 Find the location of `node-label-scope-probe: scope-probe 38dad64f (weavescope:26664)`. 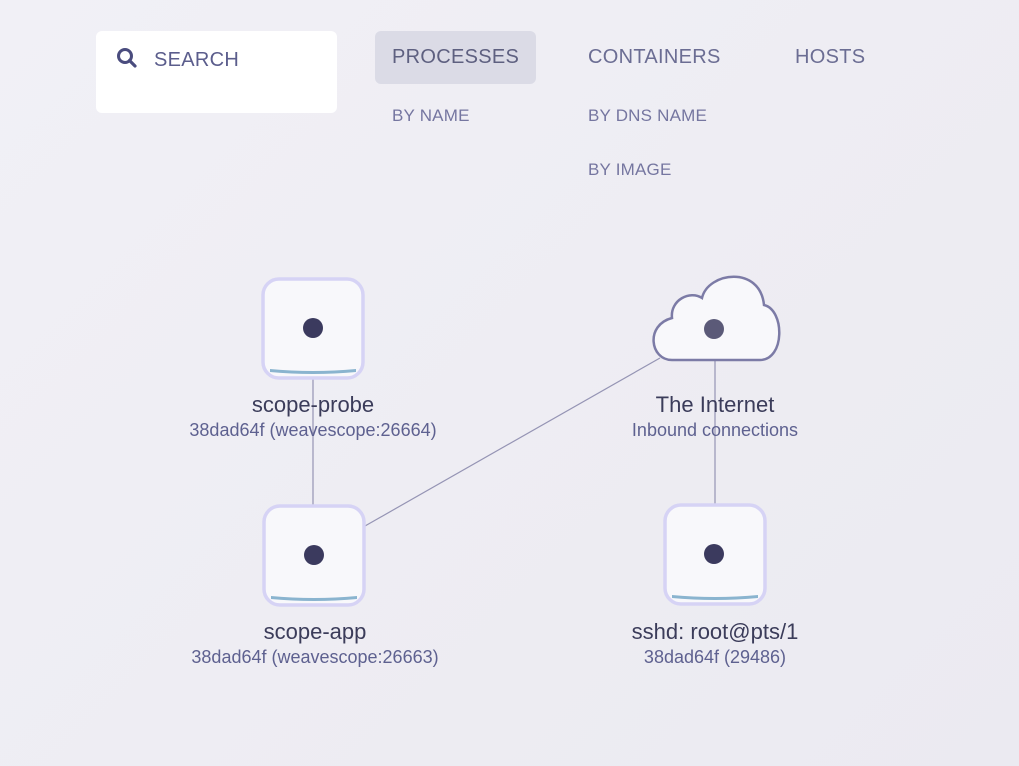

node-label-scope-probe: scope-probe 38dad64f (weavescope:26664) is located at coordinates (312, 416).